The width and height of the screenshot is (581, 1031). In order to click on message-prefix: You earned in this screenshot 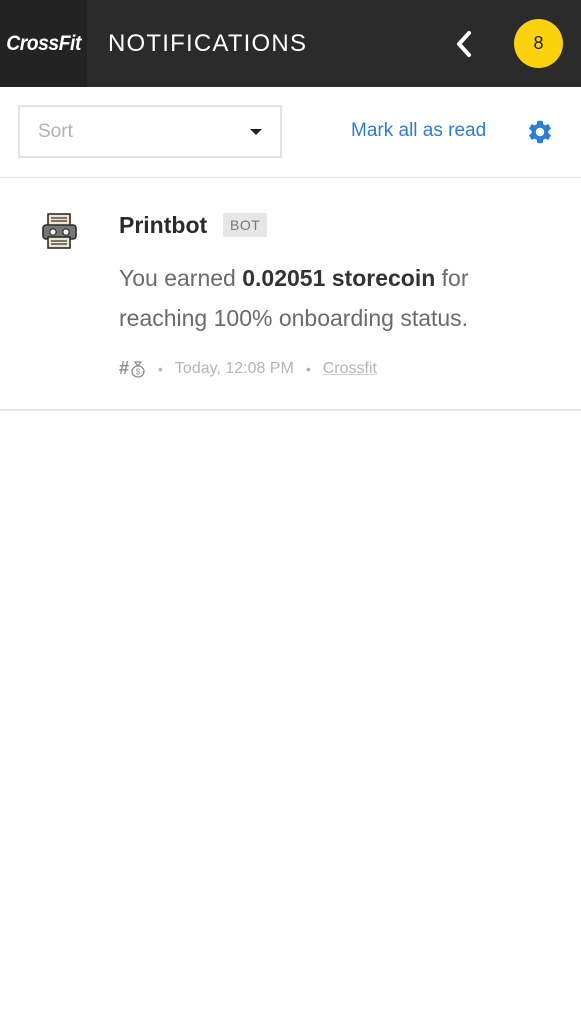, I will do `click(181, 278)`.